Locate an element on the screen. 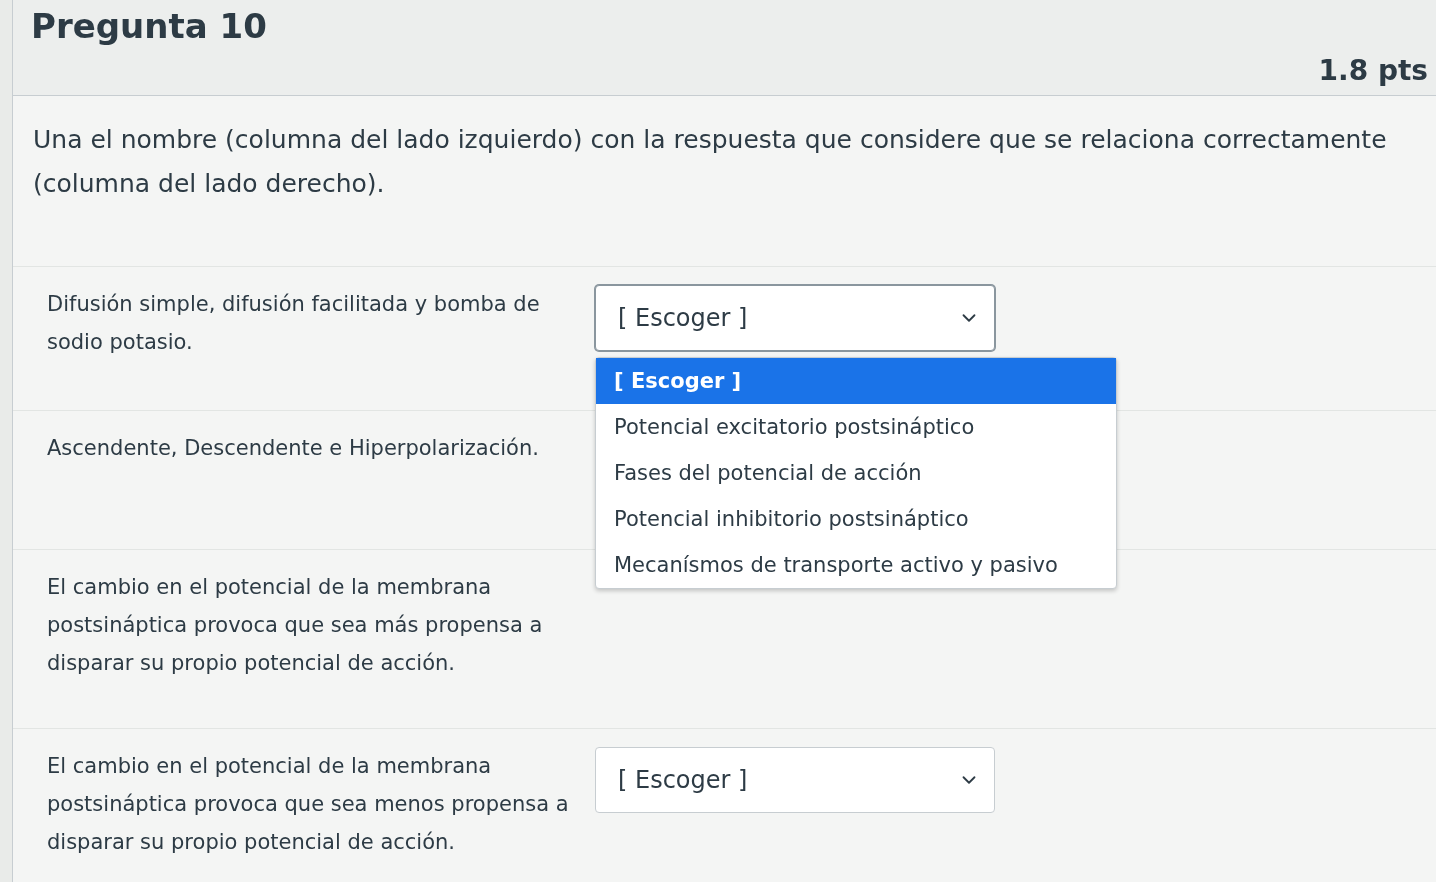 The width and height of the screenshot is (1436, 882). match-prompt: El cambio en el potencial de la membrana postsináptica provoca que sea más propensa a disparar su propio potencial de acción. is located at coordinates (295, 625).